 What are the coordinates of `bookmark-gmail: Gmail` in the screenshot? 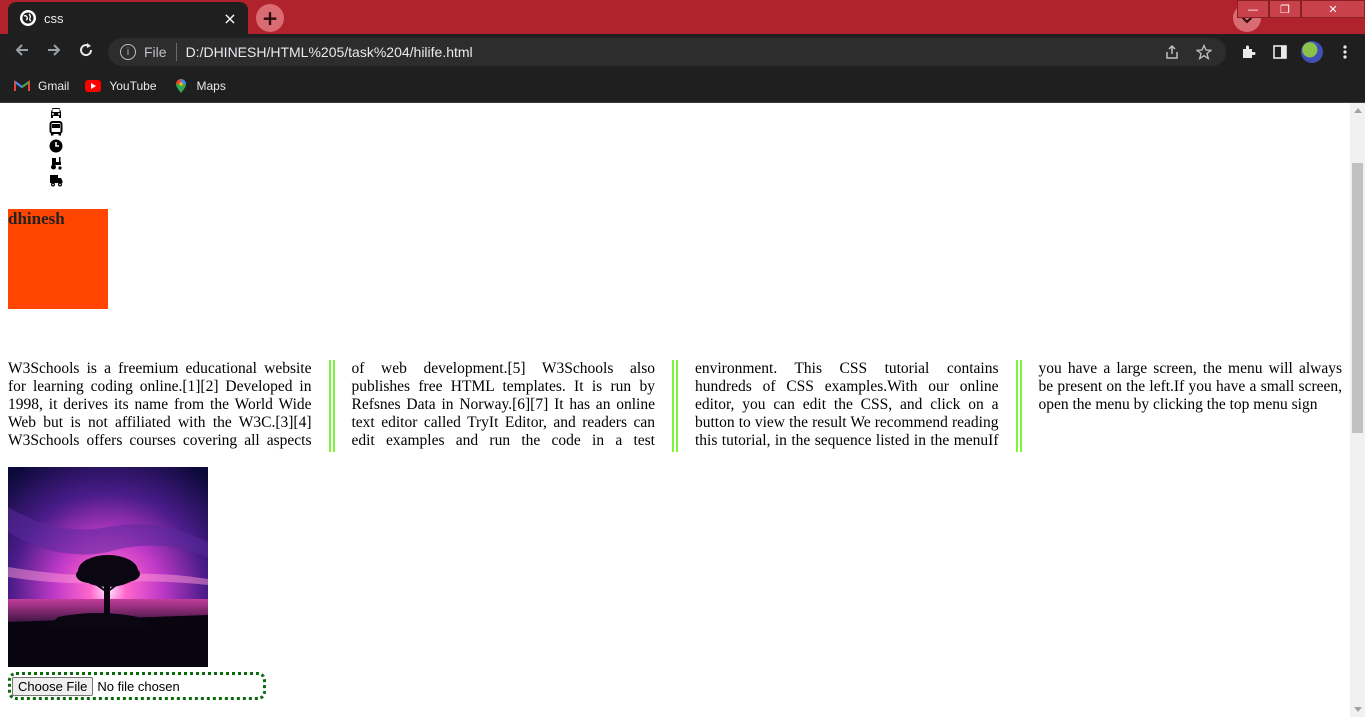 It's located at (41, 86).